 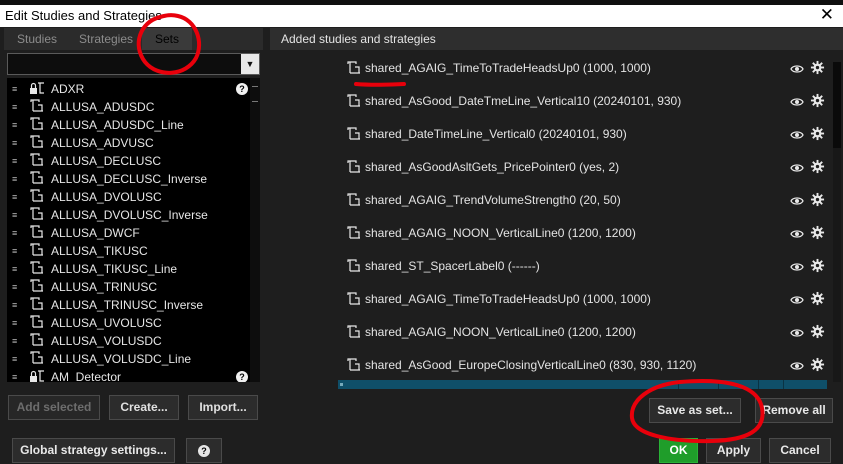 I want to click on list-item: ≡ ALLUSA_ADUSDC, so click(x=128, y=107).